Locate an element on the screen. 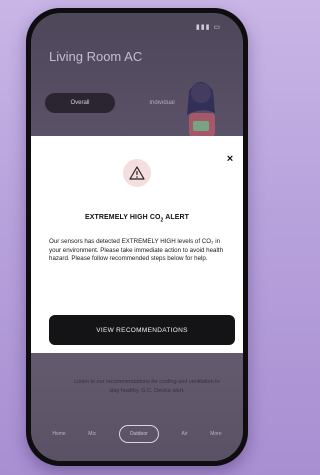  nav-item-air: Air is located at coordinates (184, 434).